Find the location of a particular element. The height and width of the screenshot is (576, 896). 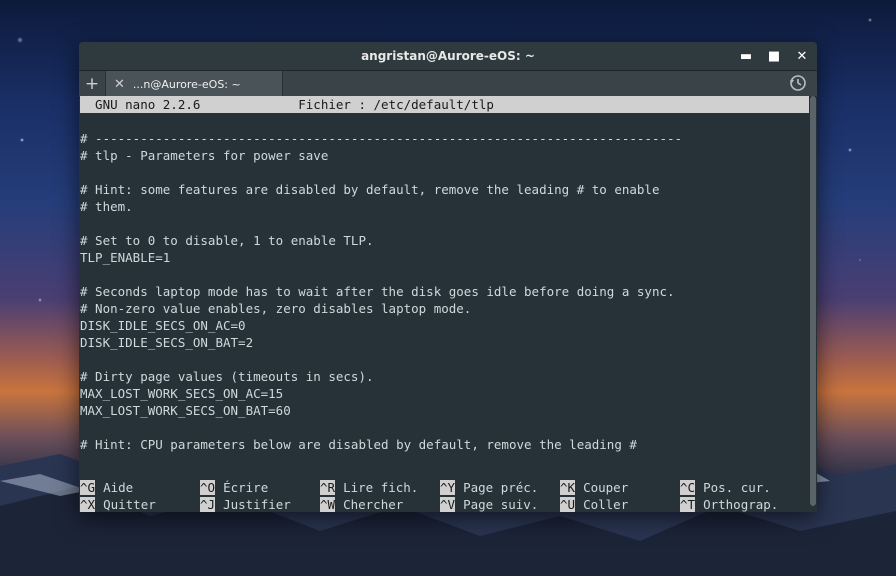

shortcut-key: ^V is located at coordinates (448, 504).